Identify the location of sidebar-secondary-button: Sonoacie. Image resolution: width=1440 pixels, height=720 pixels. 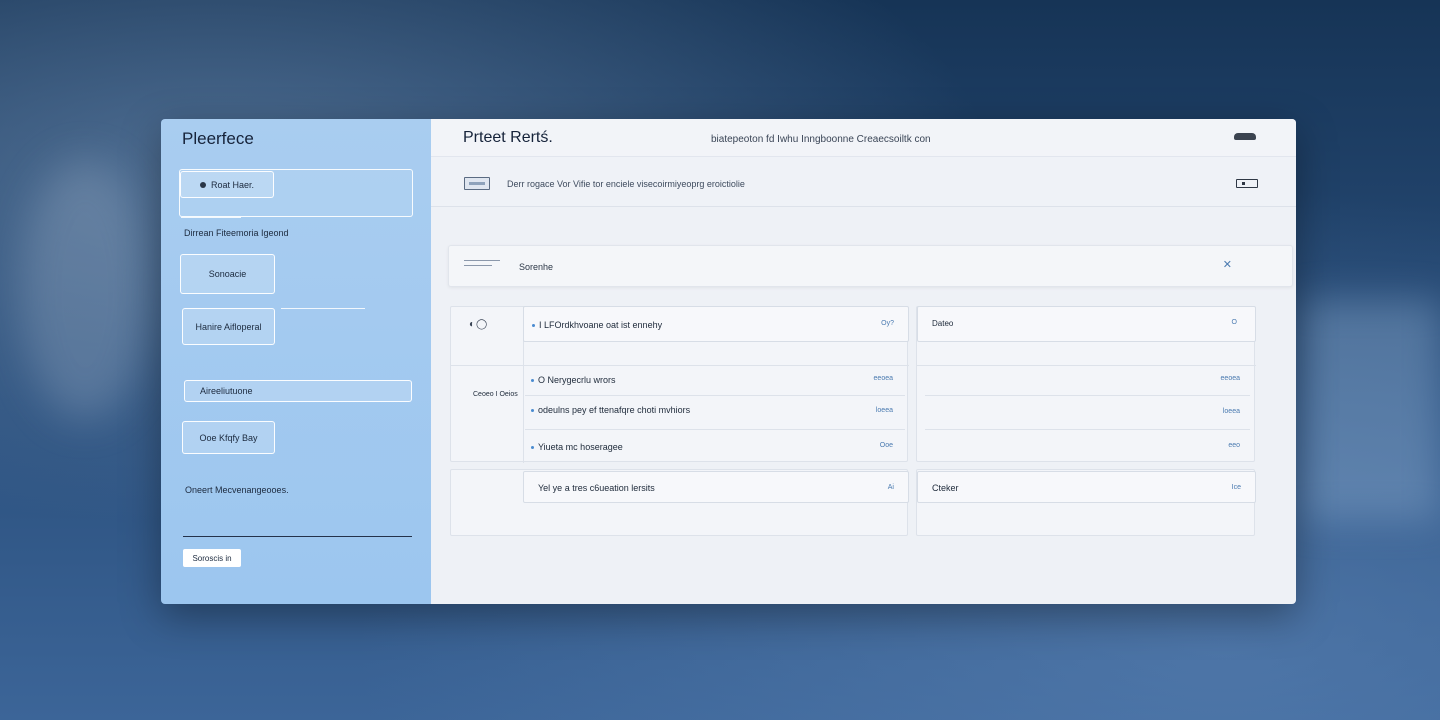
(227, 274).